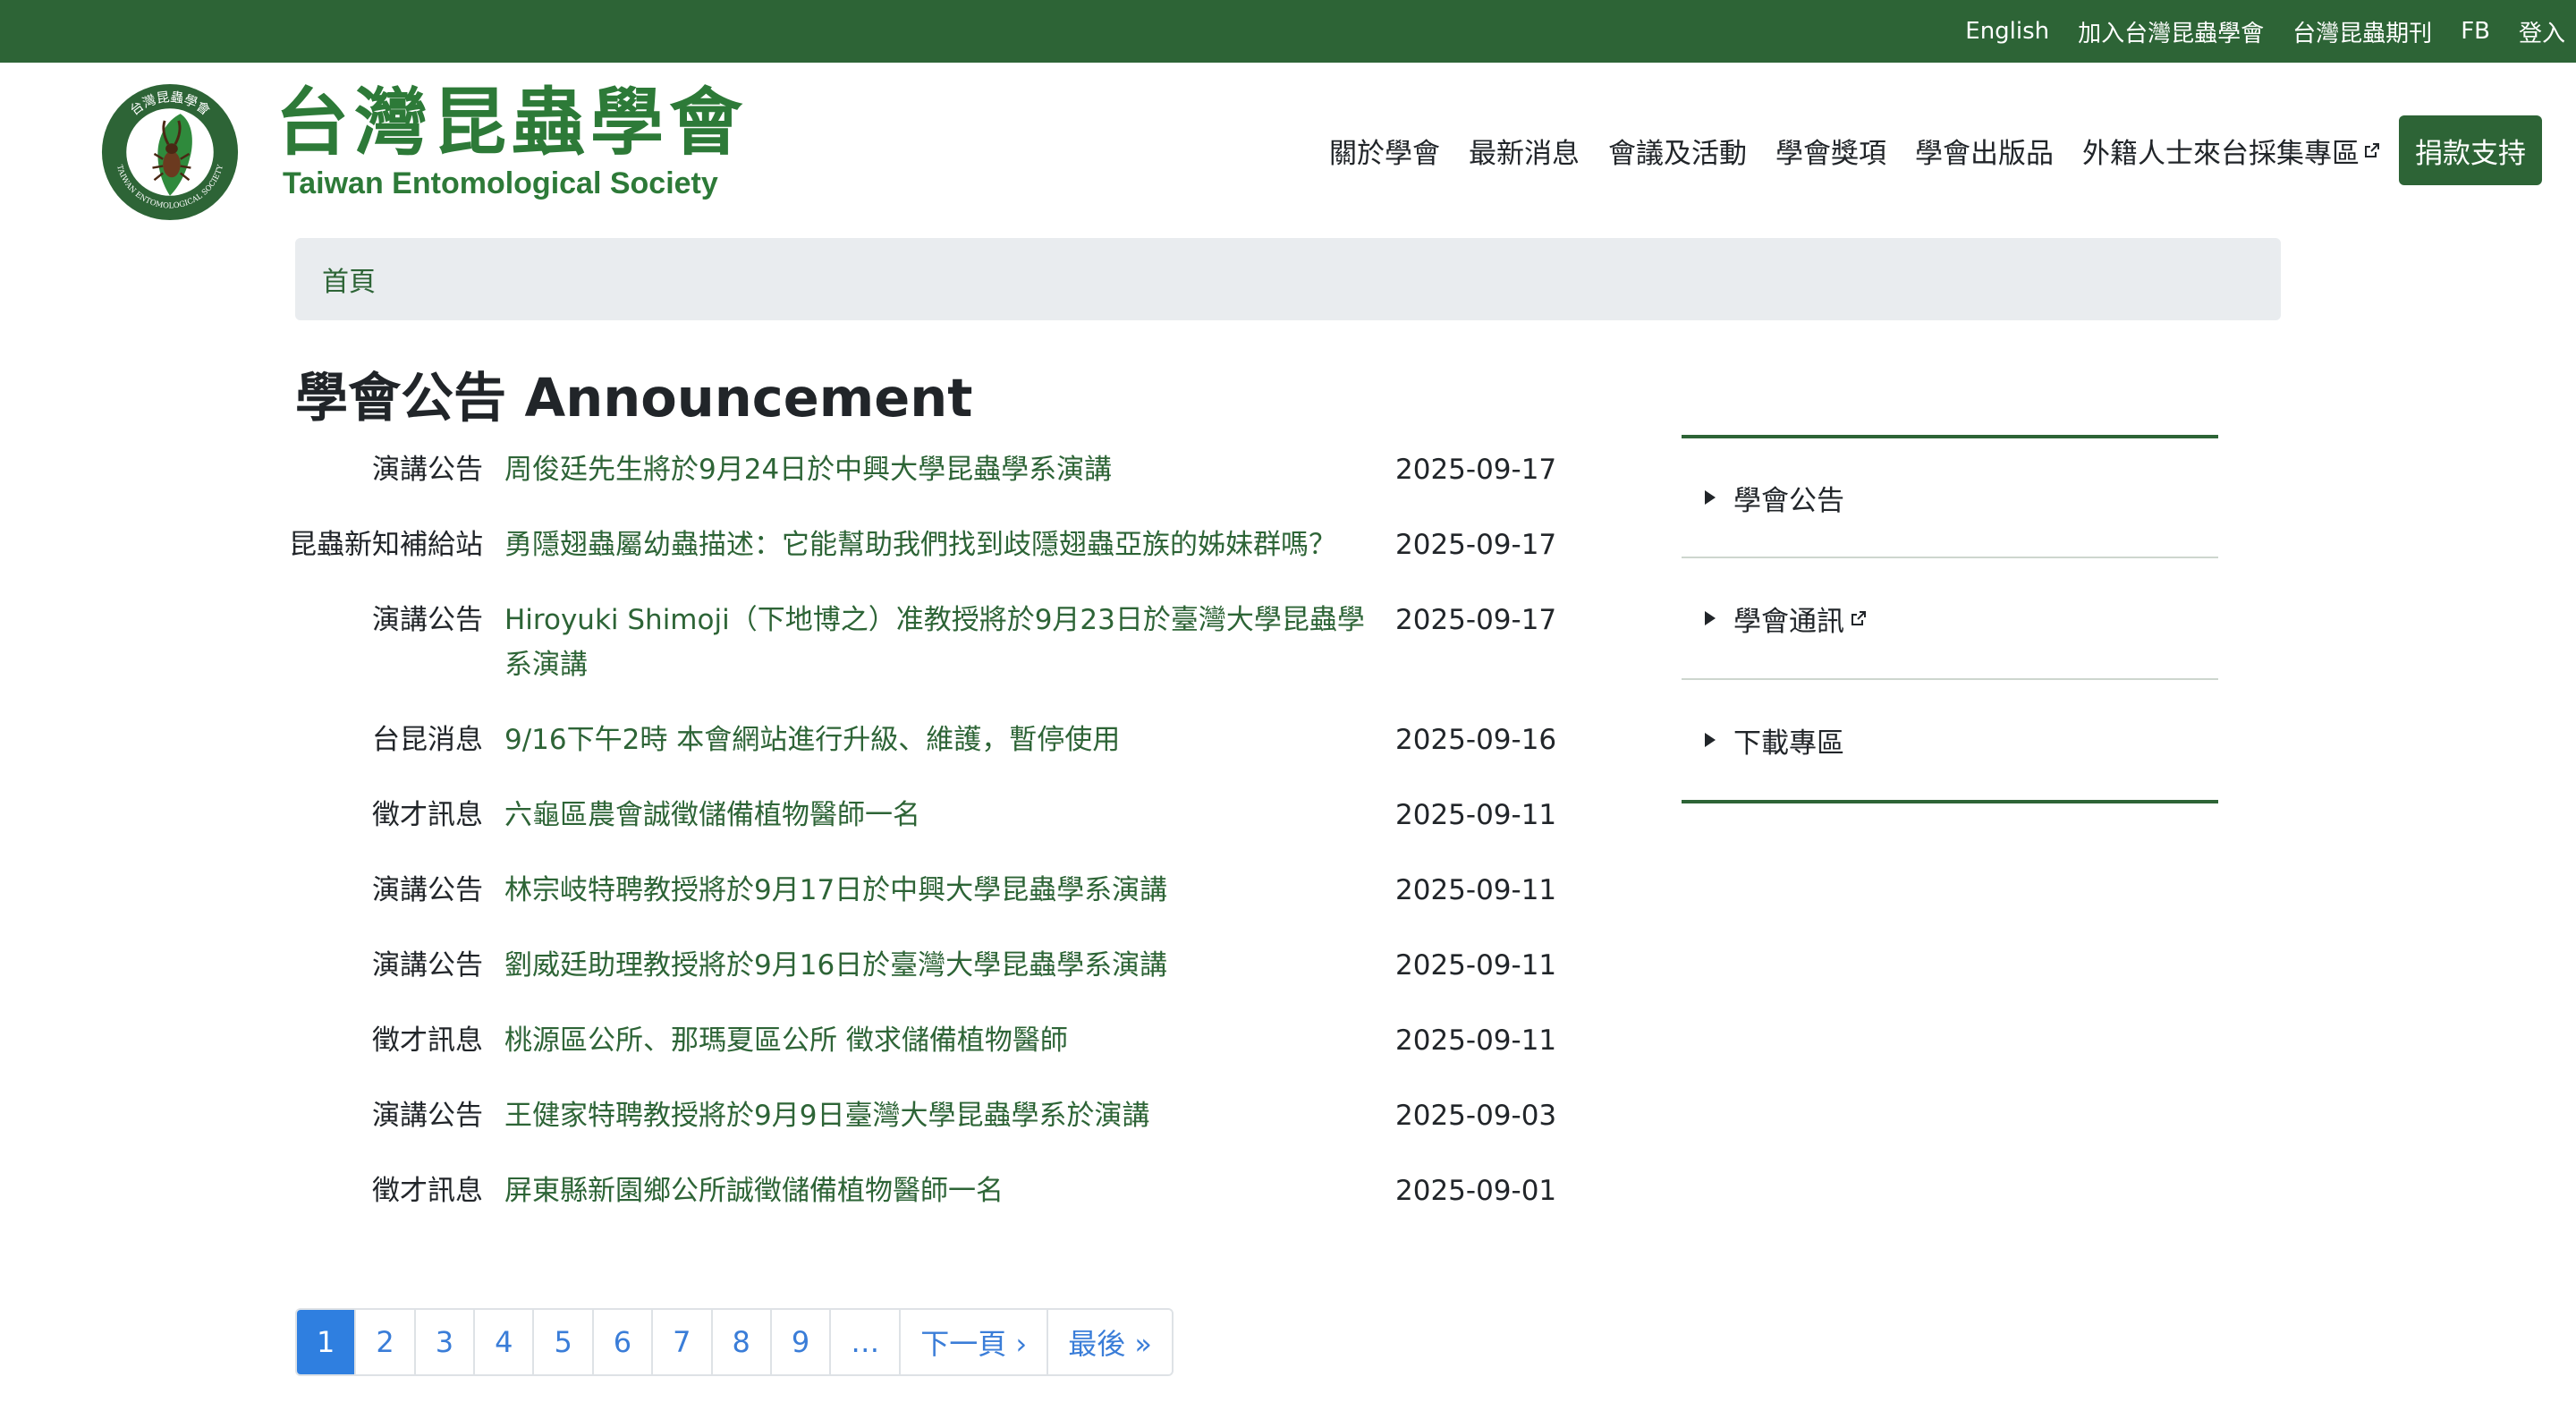  I want to click on list-item: 徵才訊息 六龜區農會誠徵儲備植物醫師一名 2025-09-11, so click(934, 815).